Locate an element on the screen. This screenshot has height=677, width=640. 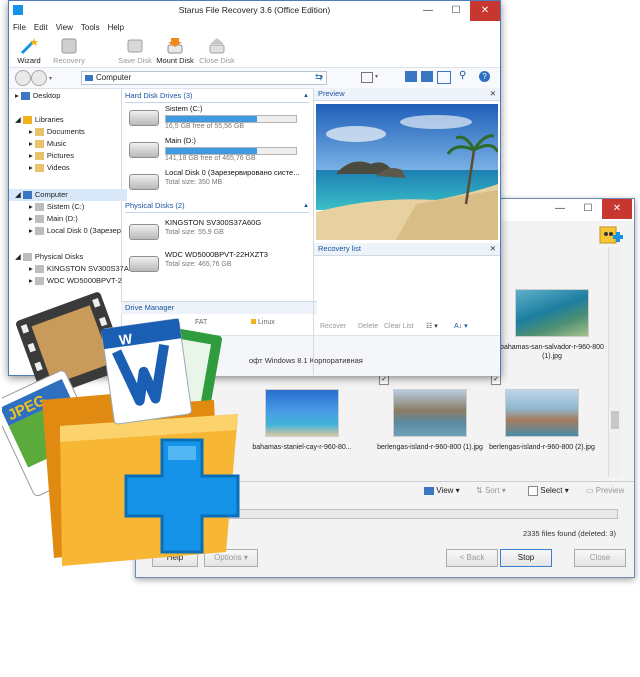
tree-sistem: ▸ Sistem (C:) is located at coordinates (56, 207).